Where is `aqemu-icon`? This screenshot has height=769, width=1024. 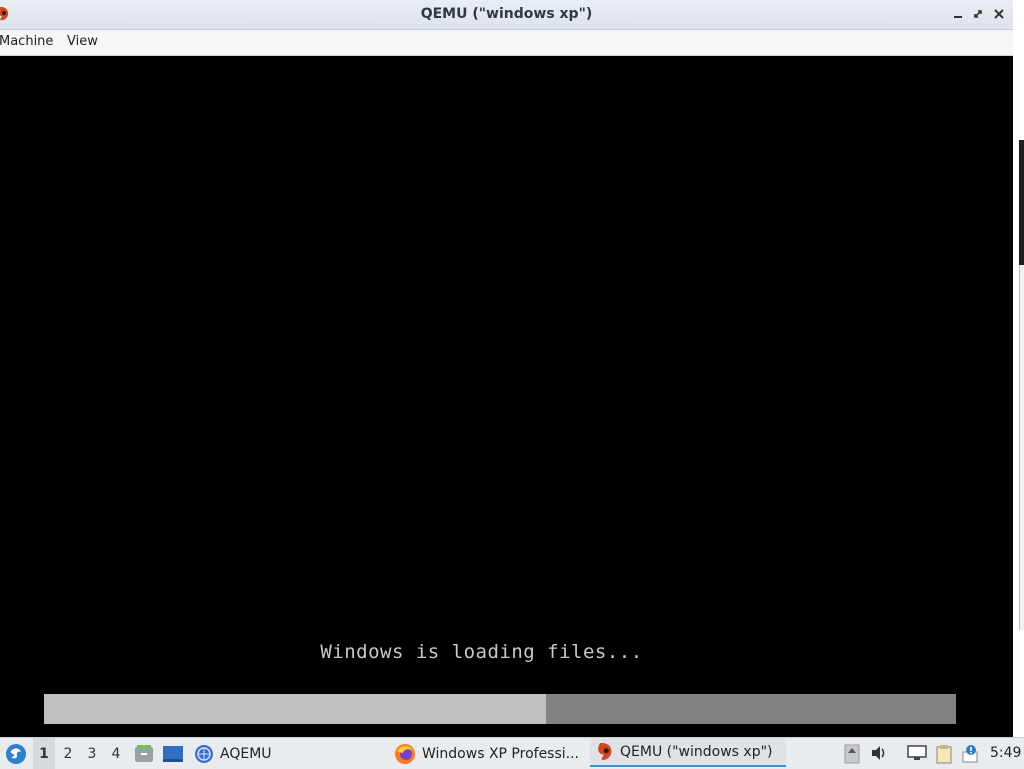 aqemu-icon is located at coordinates (204, 753).